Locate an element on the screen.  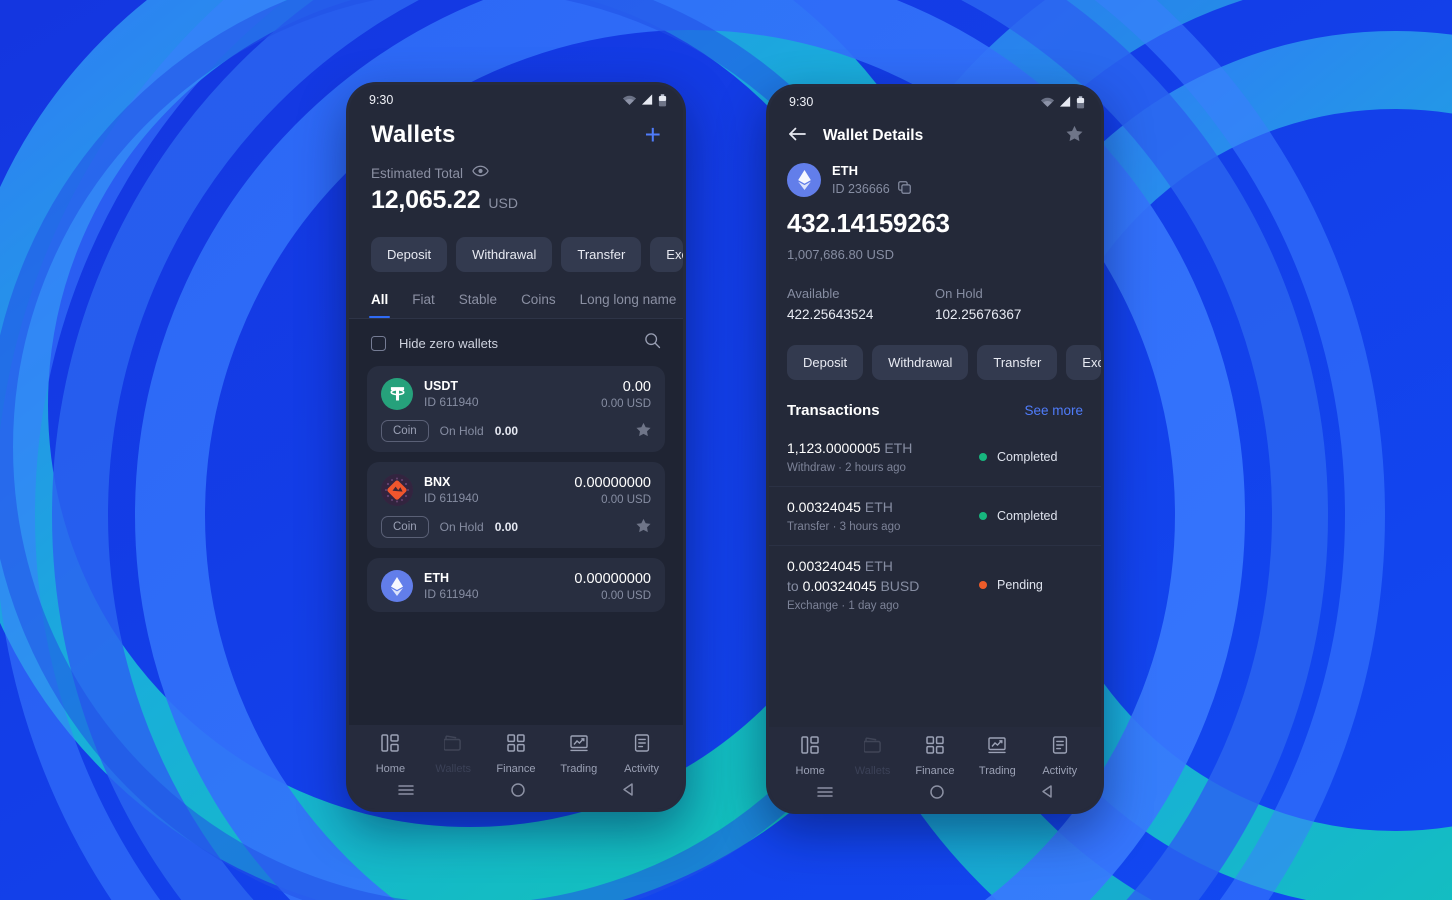
wallet-amount: 0.00 is located at coordinates (636, 386).